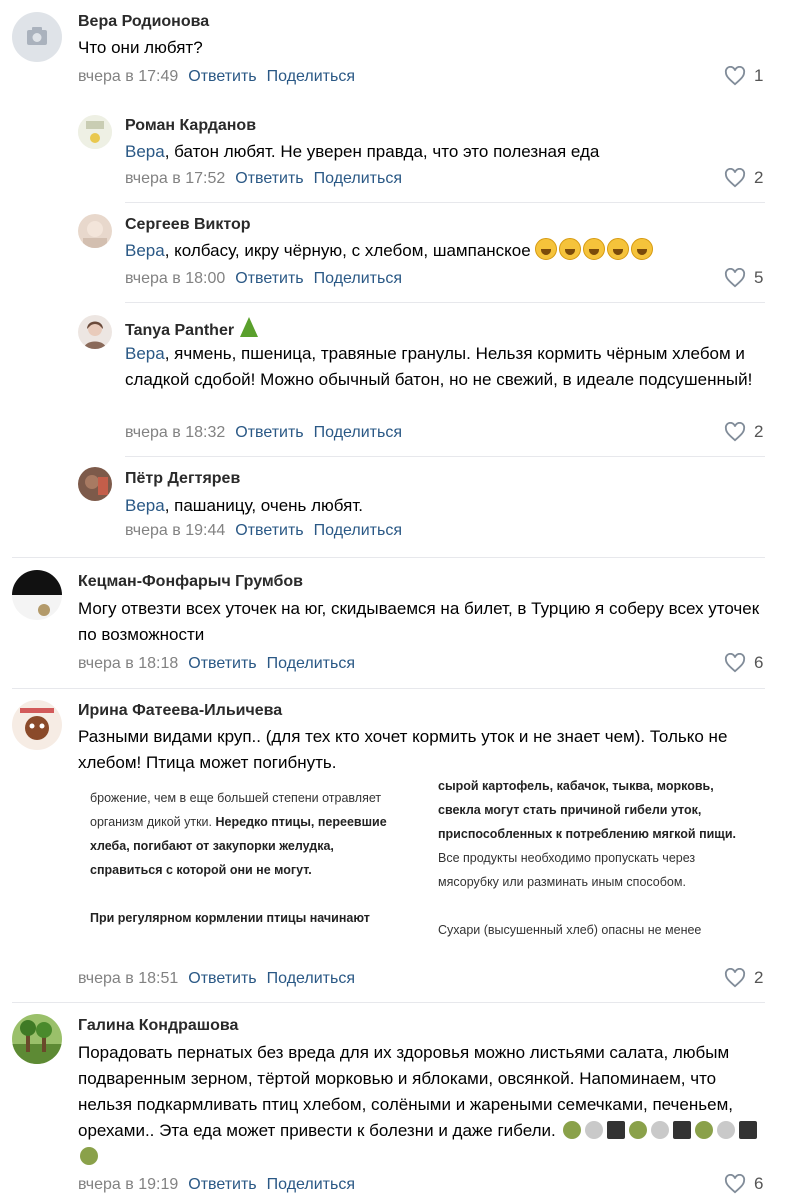 This screenshot has height=1200, width=790. What do you see at coordinates (244, 505) in the screenshot?
I see `comment-text: Вера, пашаницу, очень любят.` at bounding box center [244, 505].